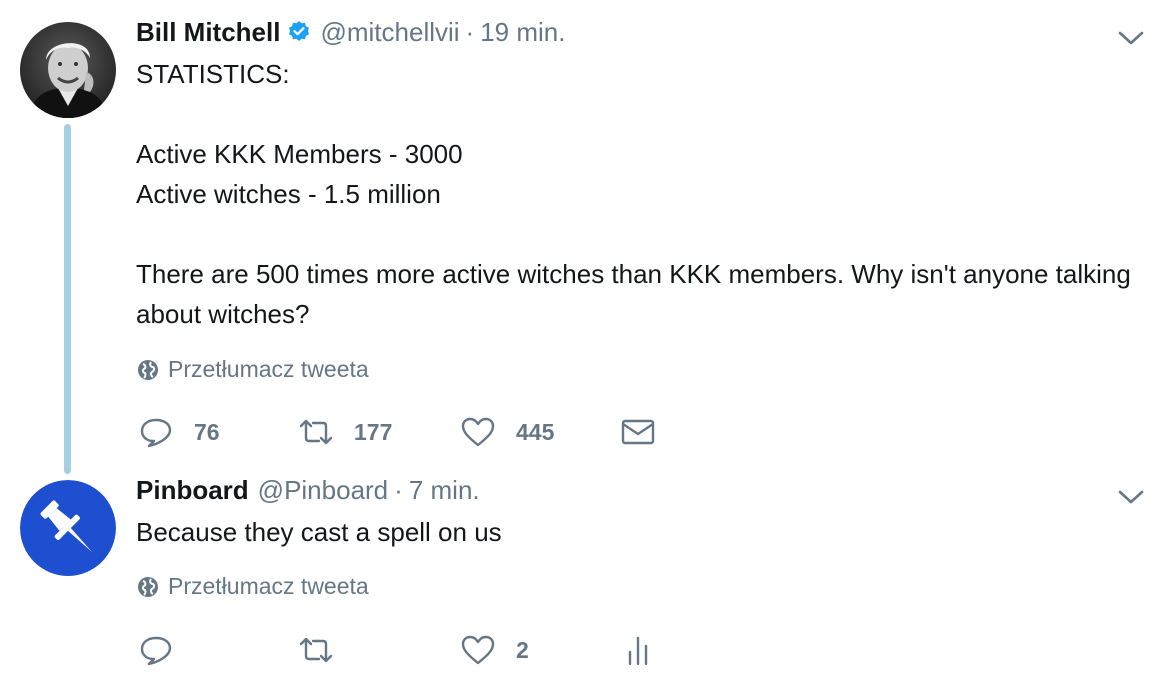 This screenshot has width=1172, height=684. I want to click on tweet-text-line: STATISTICS:, so click(213, 74).